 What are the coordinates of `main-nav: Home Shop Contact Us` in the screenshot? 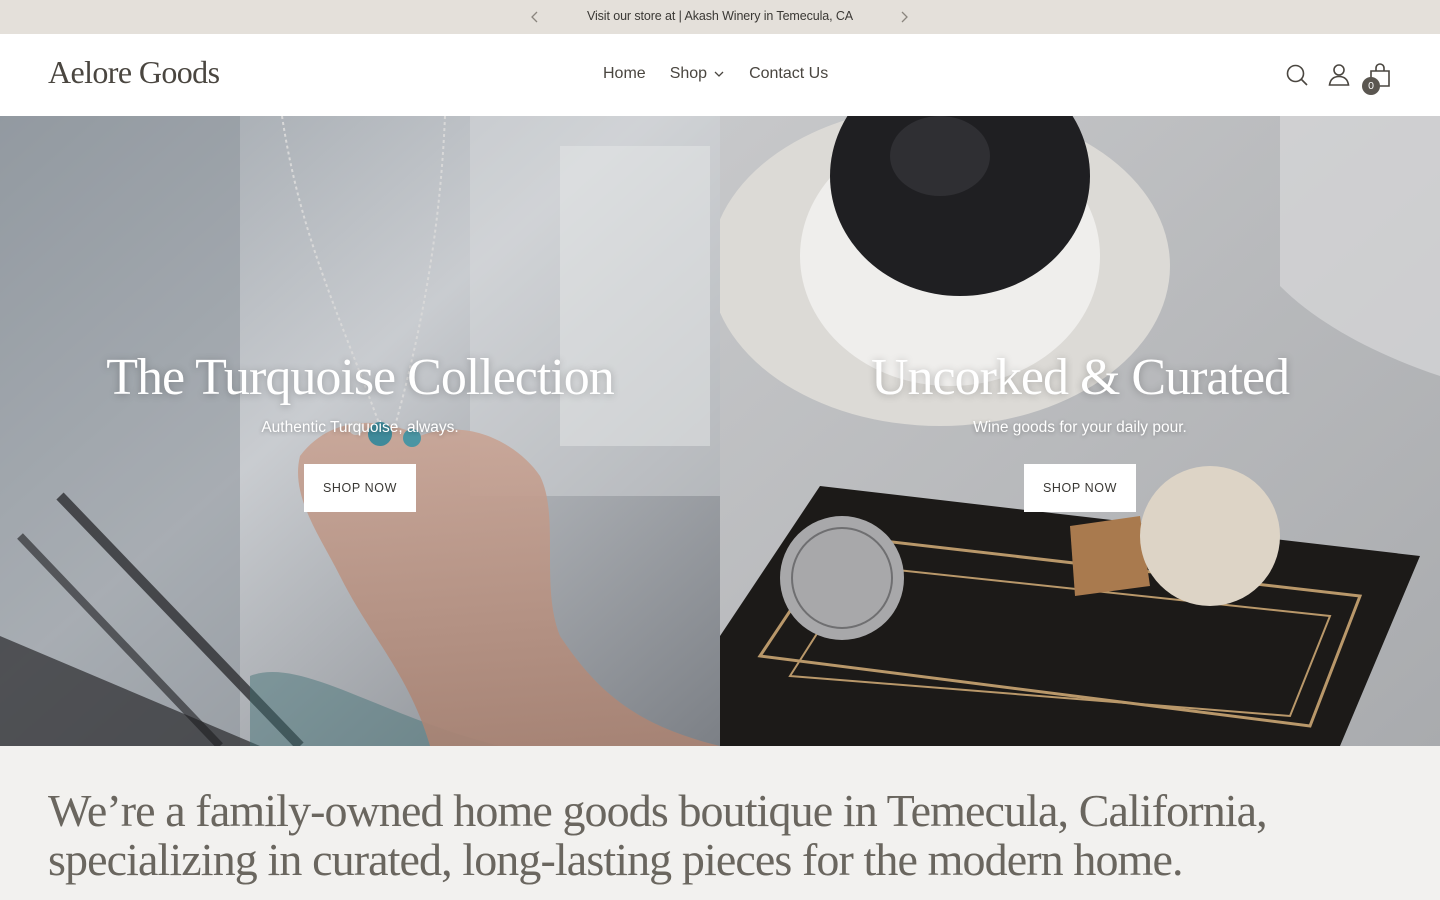 It's located at (715, 74).